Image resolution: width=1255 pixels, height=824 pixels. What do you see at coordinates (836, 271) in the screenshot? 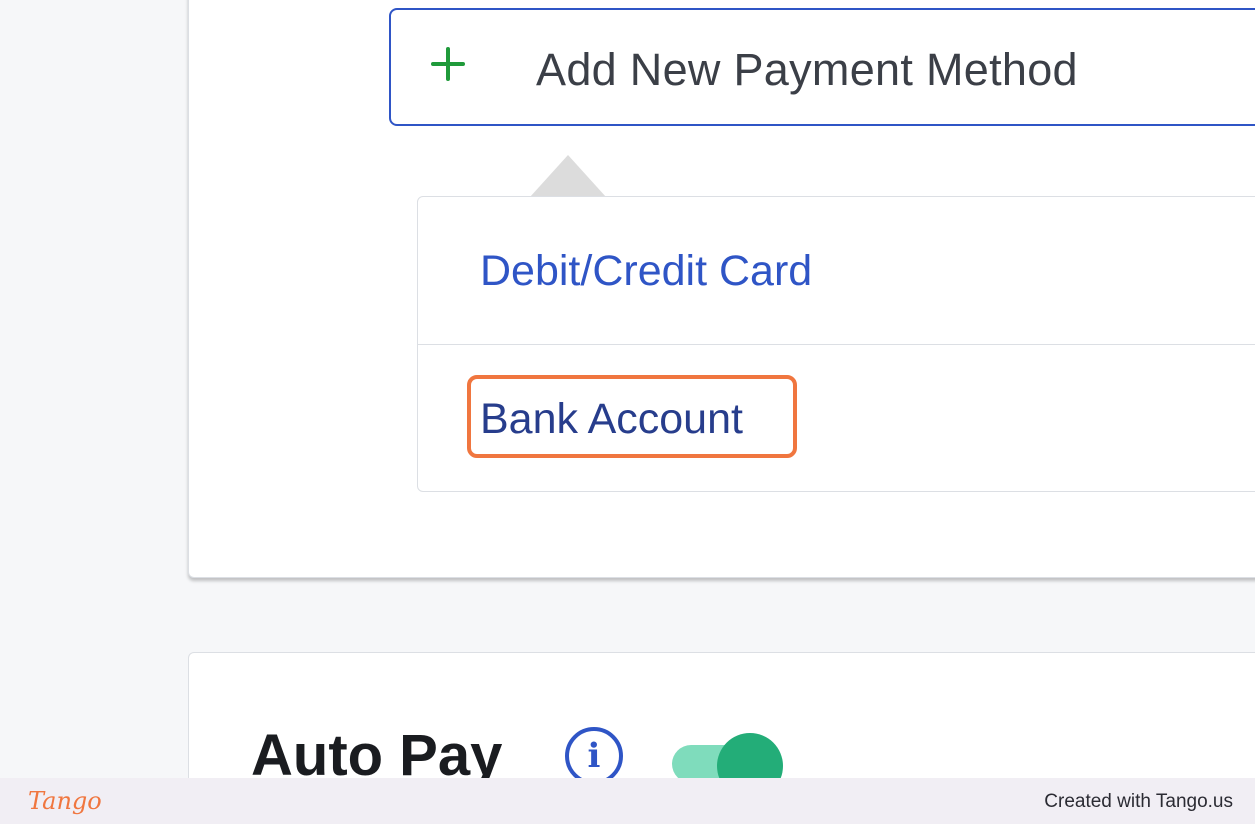
I see `menu-item-debit-credit-card: Debit/Credit Card` at bounding box center [836, 271].